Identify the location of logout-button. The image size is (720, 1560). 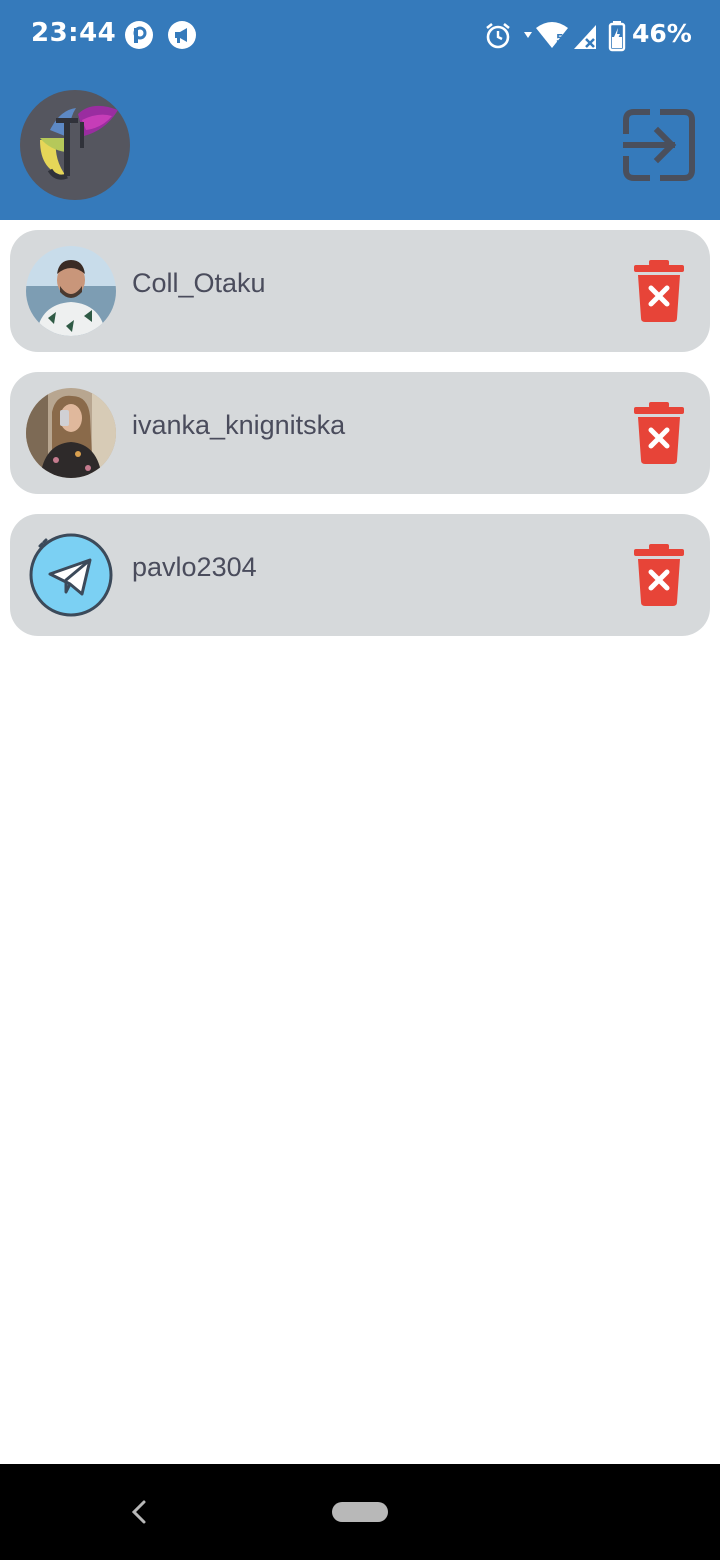
(659, 145).